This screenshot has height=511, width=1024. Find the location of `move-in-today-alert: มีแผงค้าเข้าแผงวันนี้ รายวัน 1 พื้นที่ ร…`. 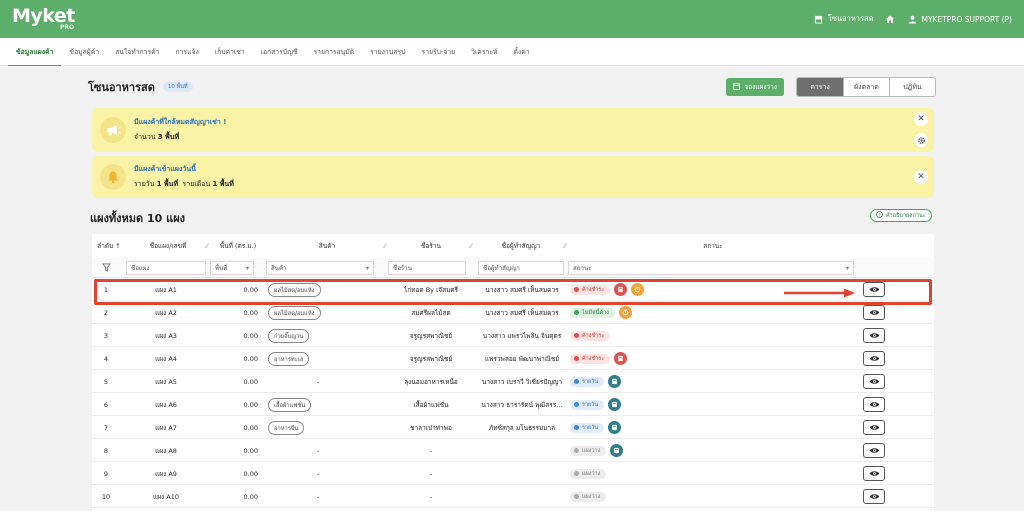

move-in-today-alert: มีแผงค้าเข้าแผงวันนี้ รายวัน 1 พื้นที่ ร… is located at coordinates (513, 177).